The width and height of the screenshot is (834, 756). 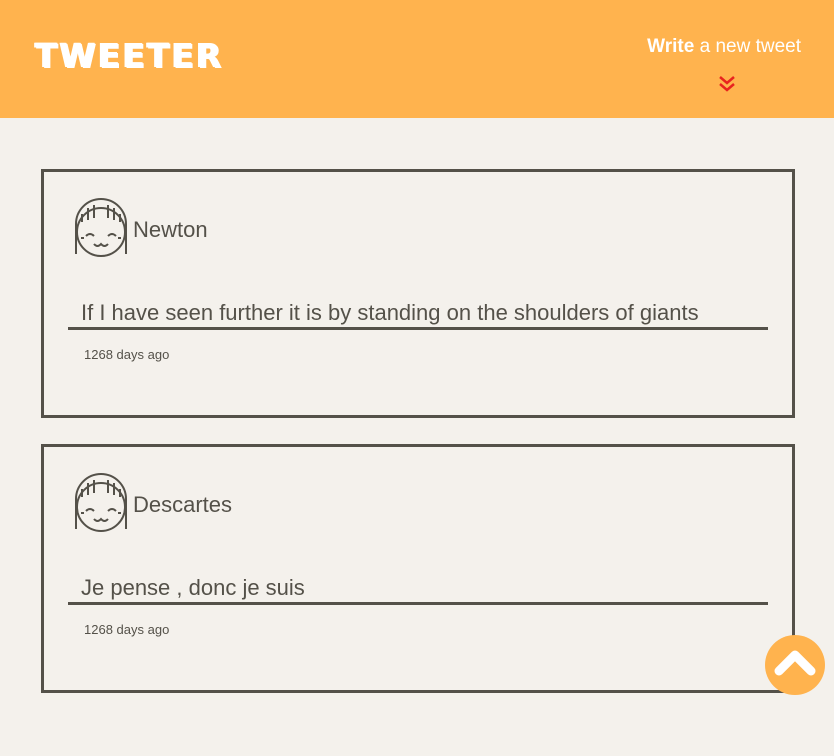 What do you see at coordinates (193, 587) in the screenshot?
I see `tweet-content: Je pense , donc je suis` at bounding box center [193, 587].